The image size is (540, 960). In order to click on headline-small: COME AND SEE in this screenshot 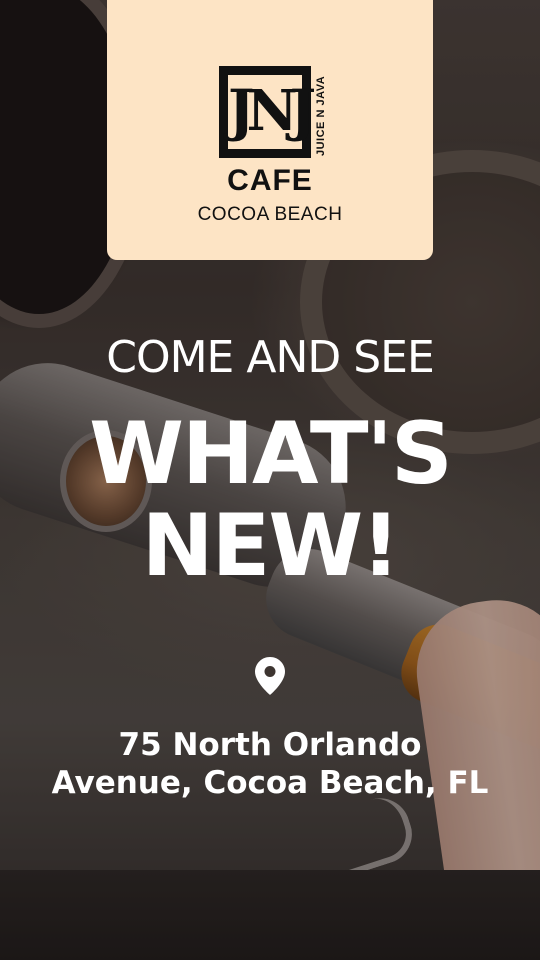, I will do `click(270, 357)`.